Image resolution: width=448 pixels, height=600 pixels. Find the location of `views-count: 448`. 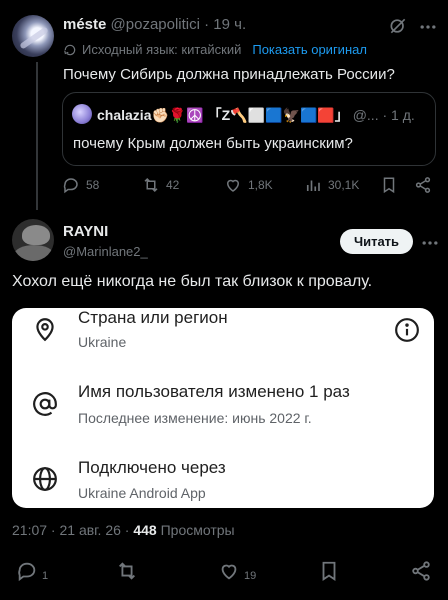

views-count: 448 is located at coordinates (145, 530).